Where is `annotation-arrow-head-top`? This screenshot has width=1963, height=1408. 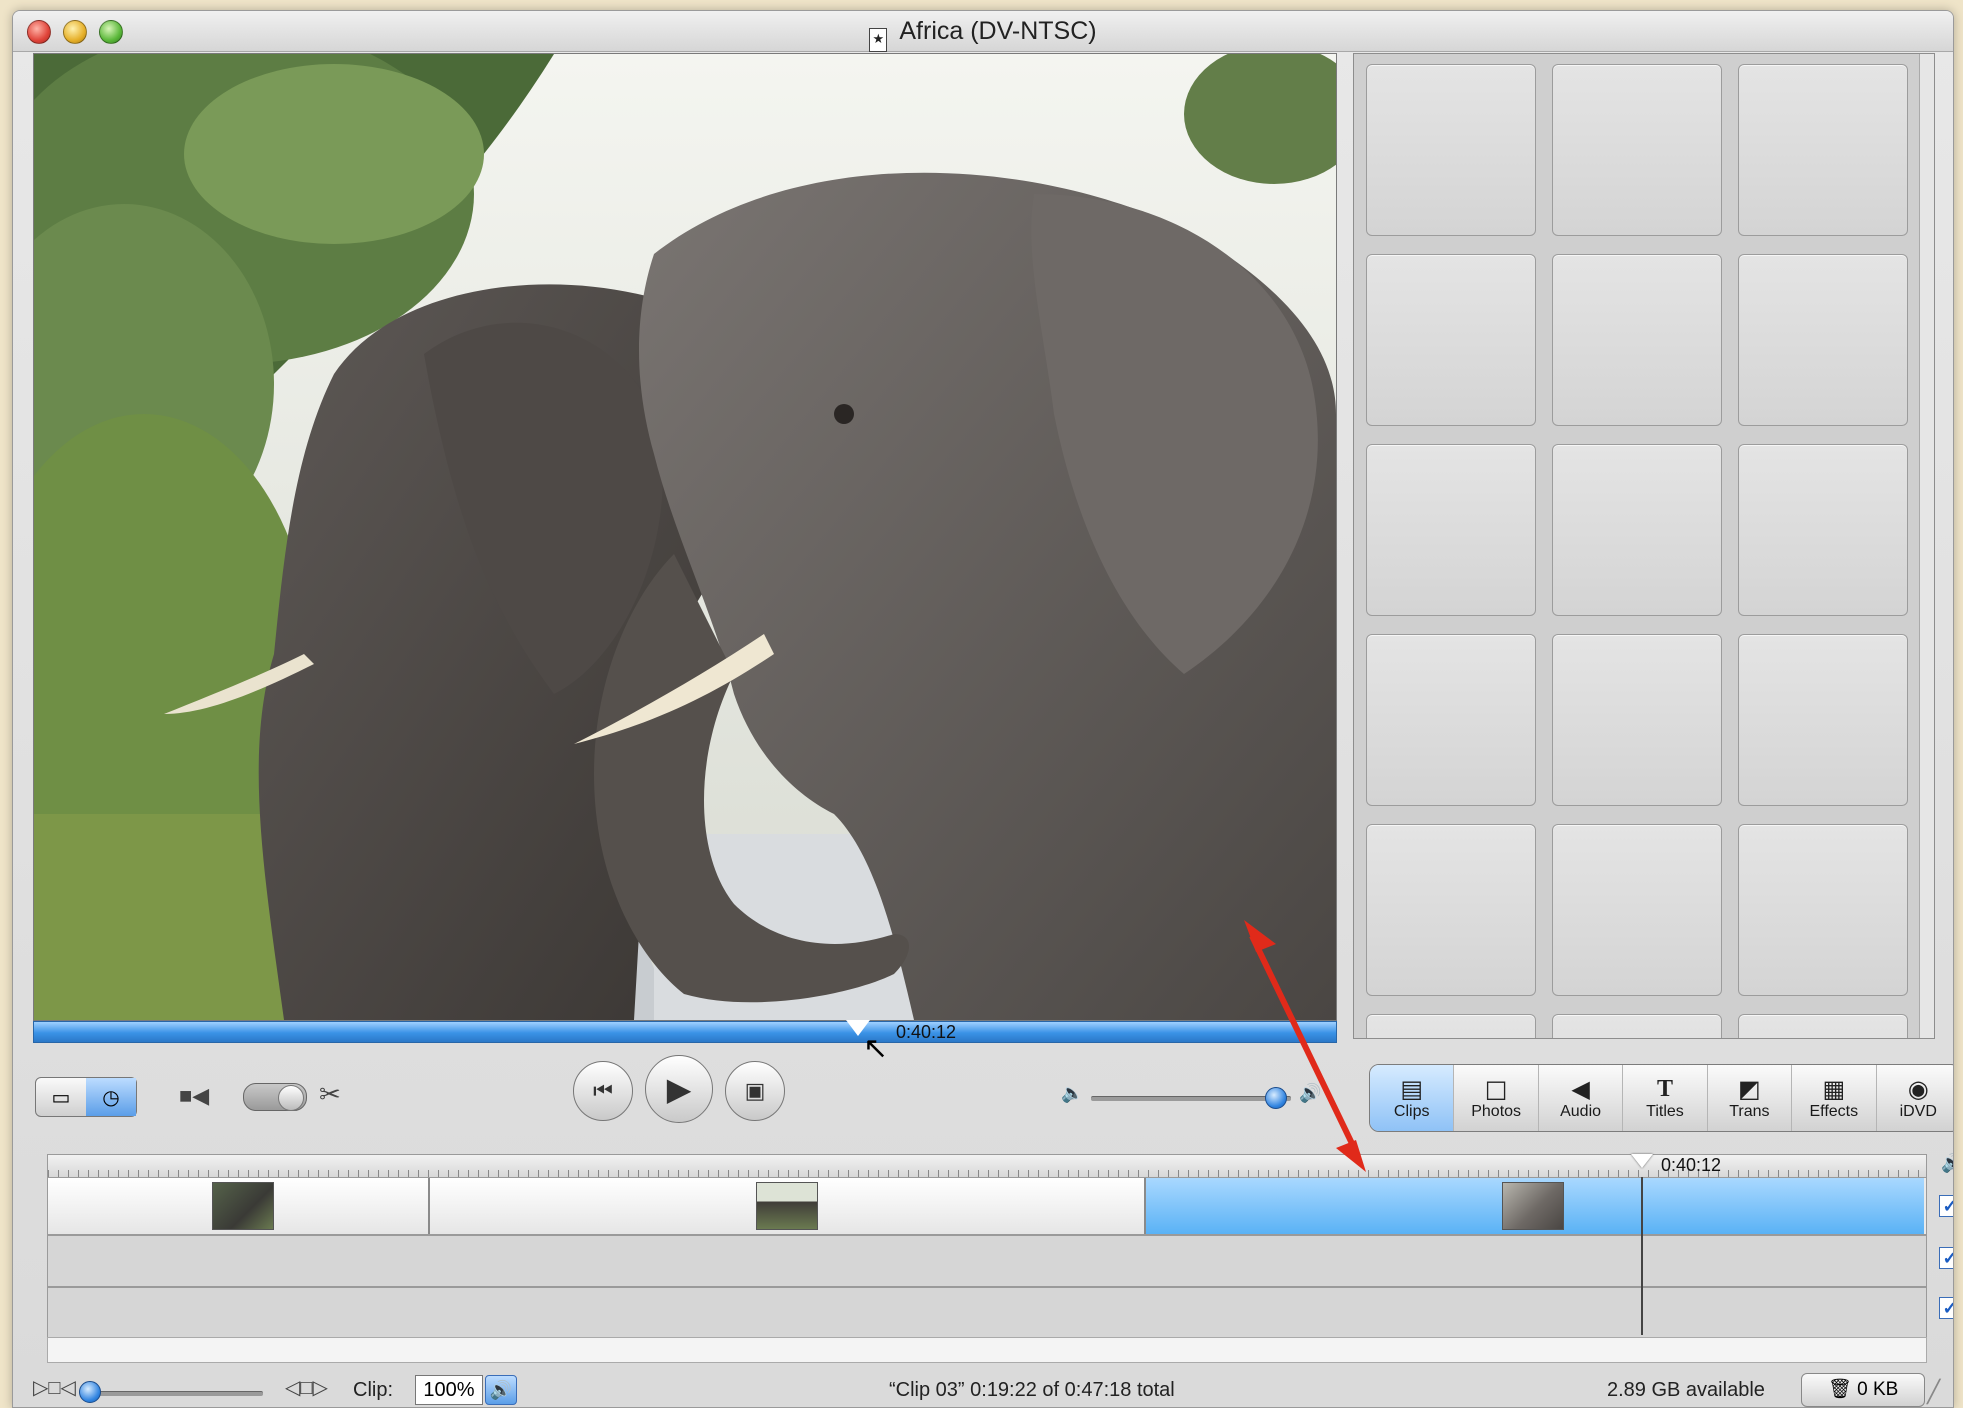 annotation-arrow-head-top is located at coordinates (1260, 936).